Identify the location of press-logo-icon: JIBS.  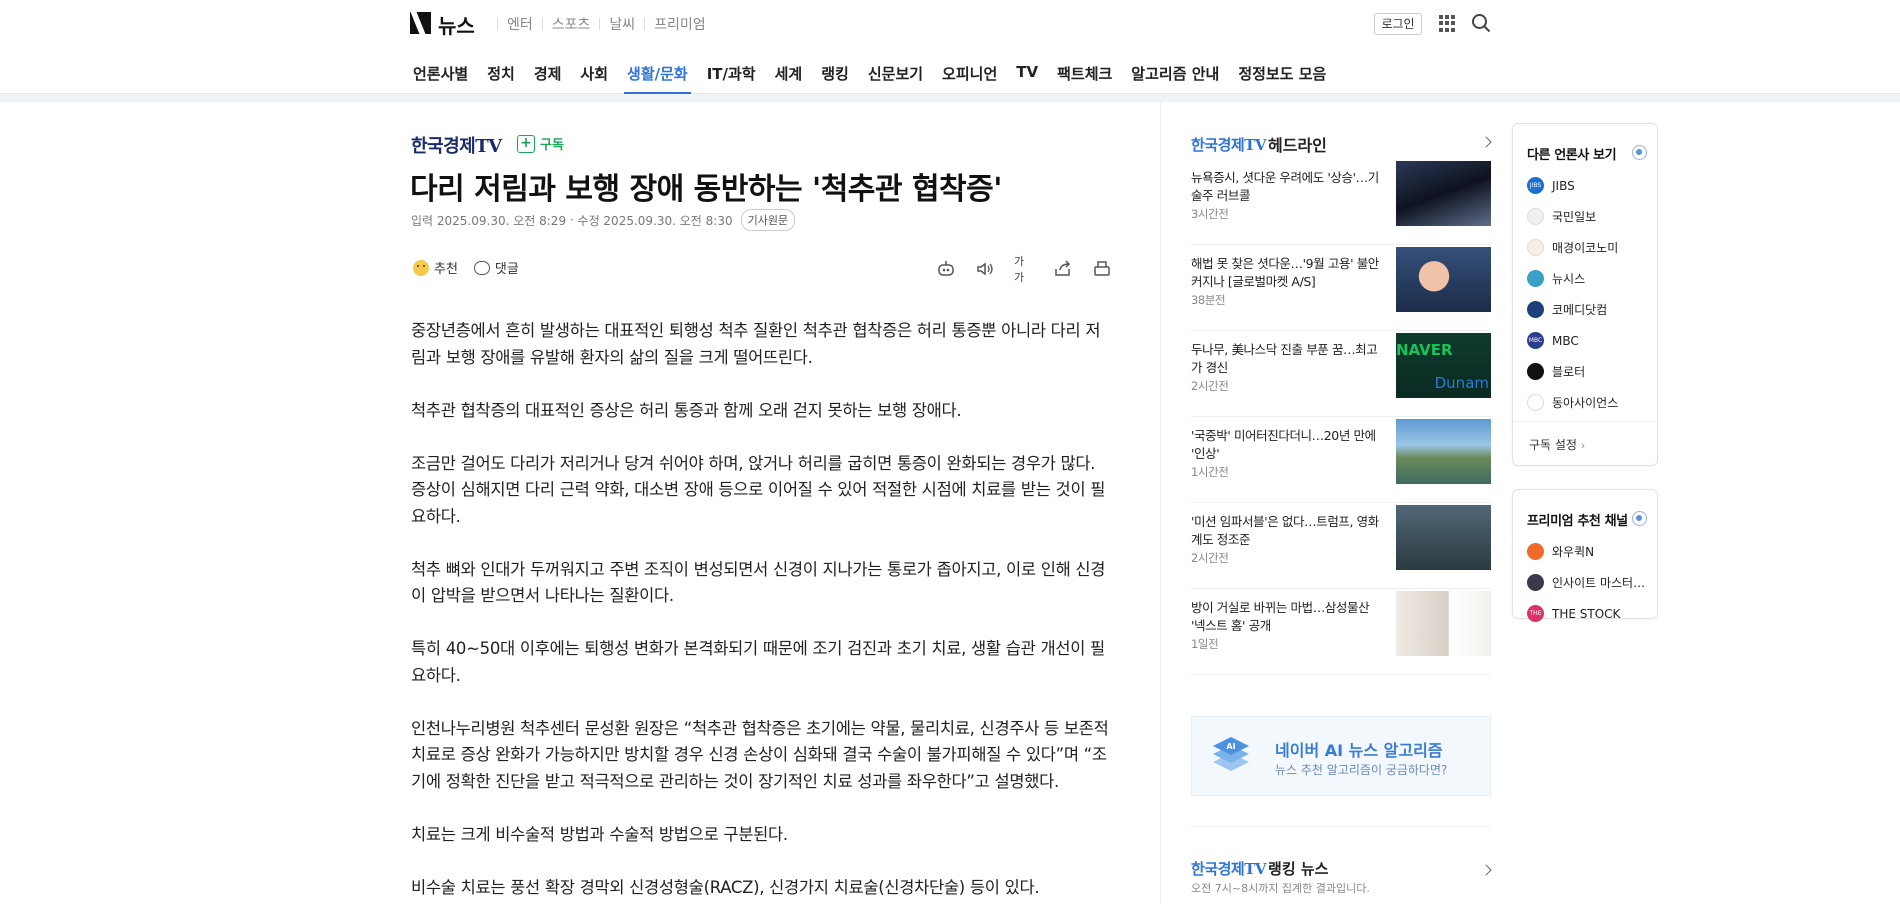
(1535, 185).